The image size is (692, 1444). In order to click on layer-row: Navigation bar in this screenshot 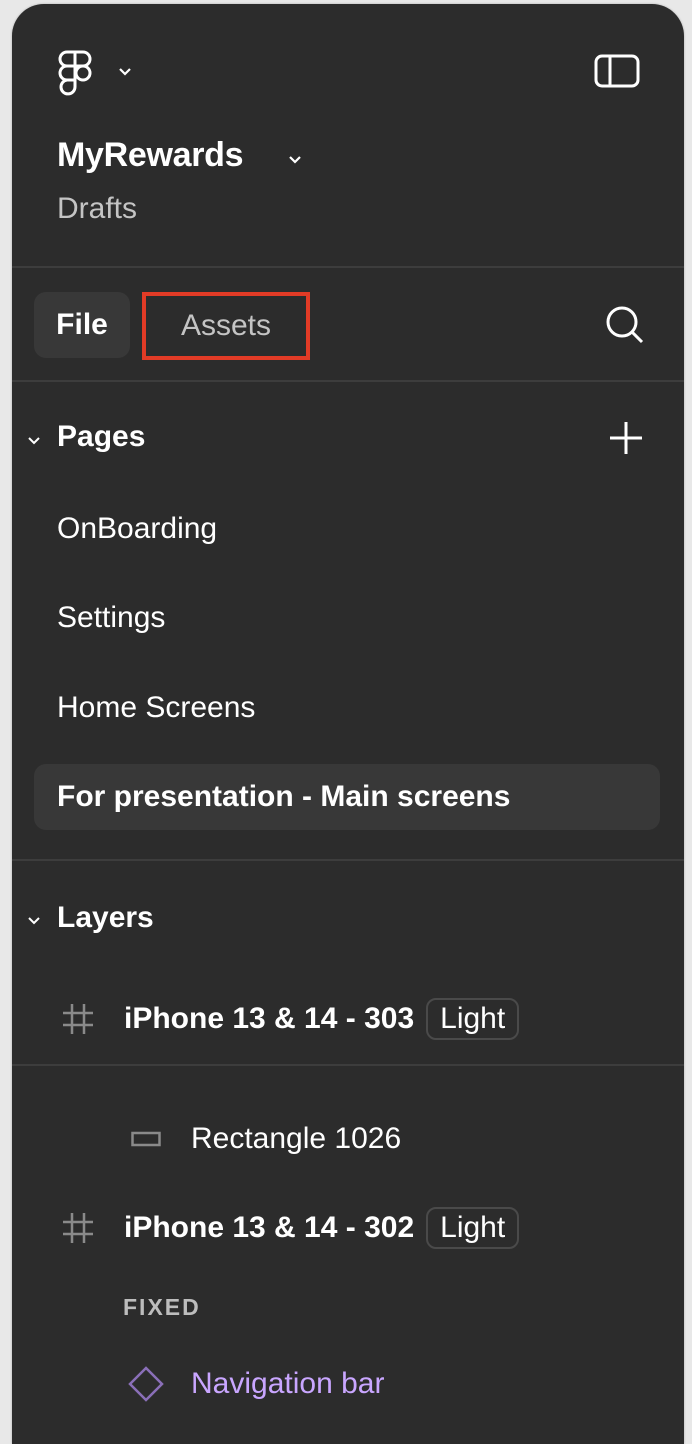, I will do `click(256, 1384)`.